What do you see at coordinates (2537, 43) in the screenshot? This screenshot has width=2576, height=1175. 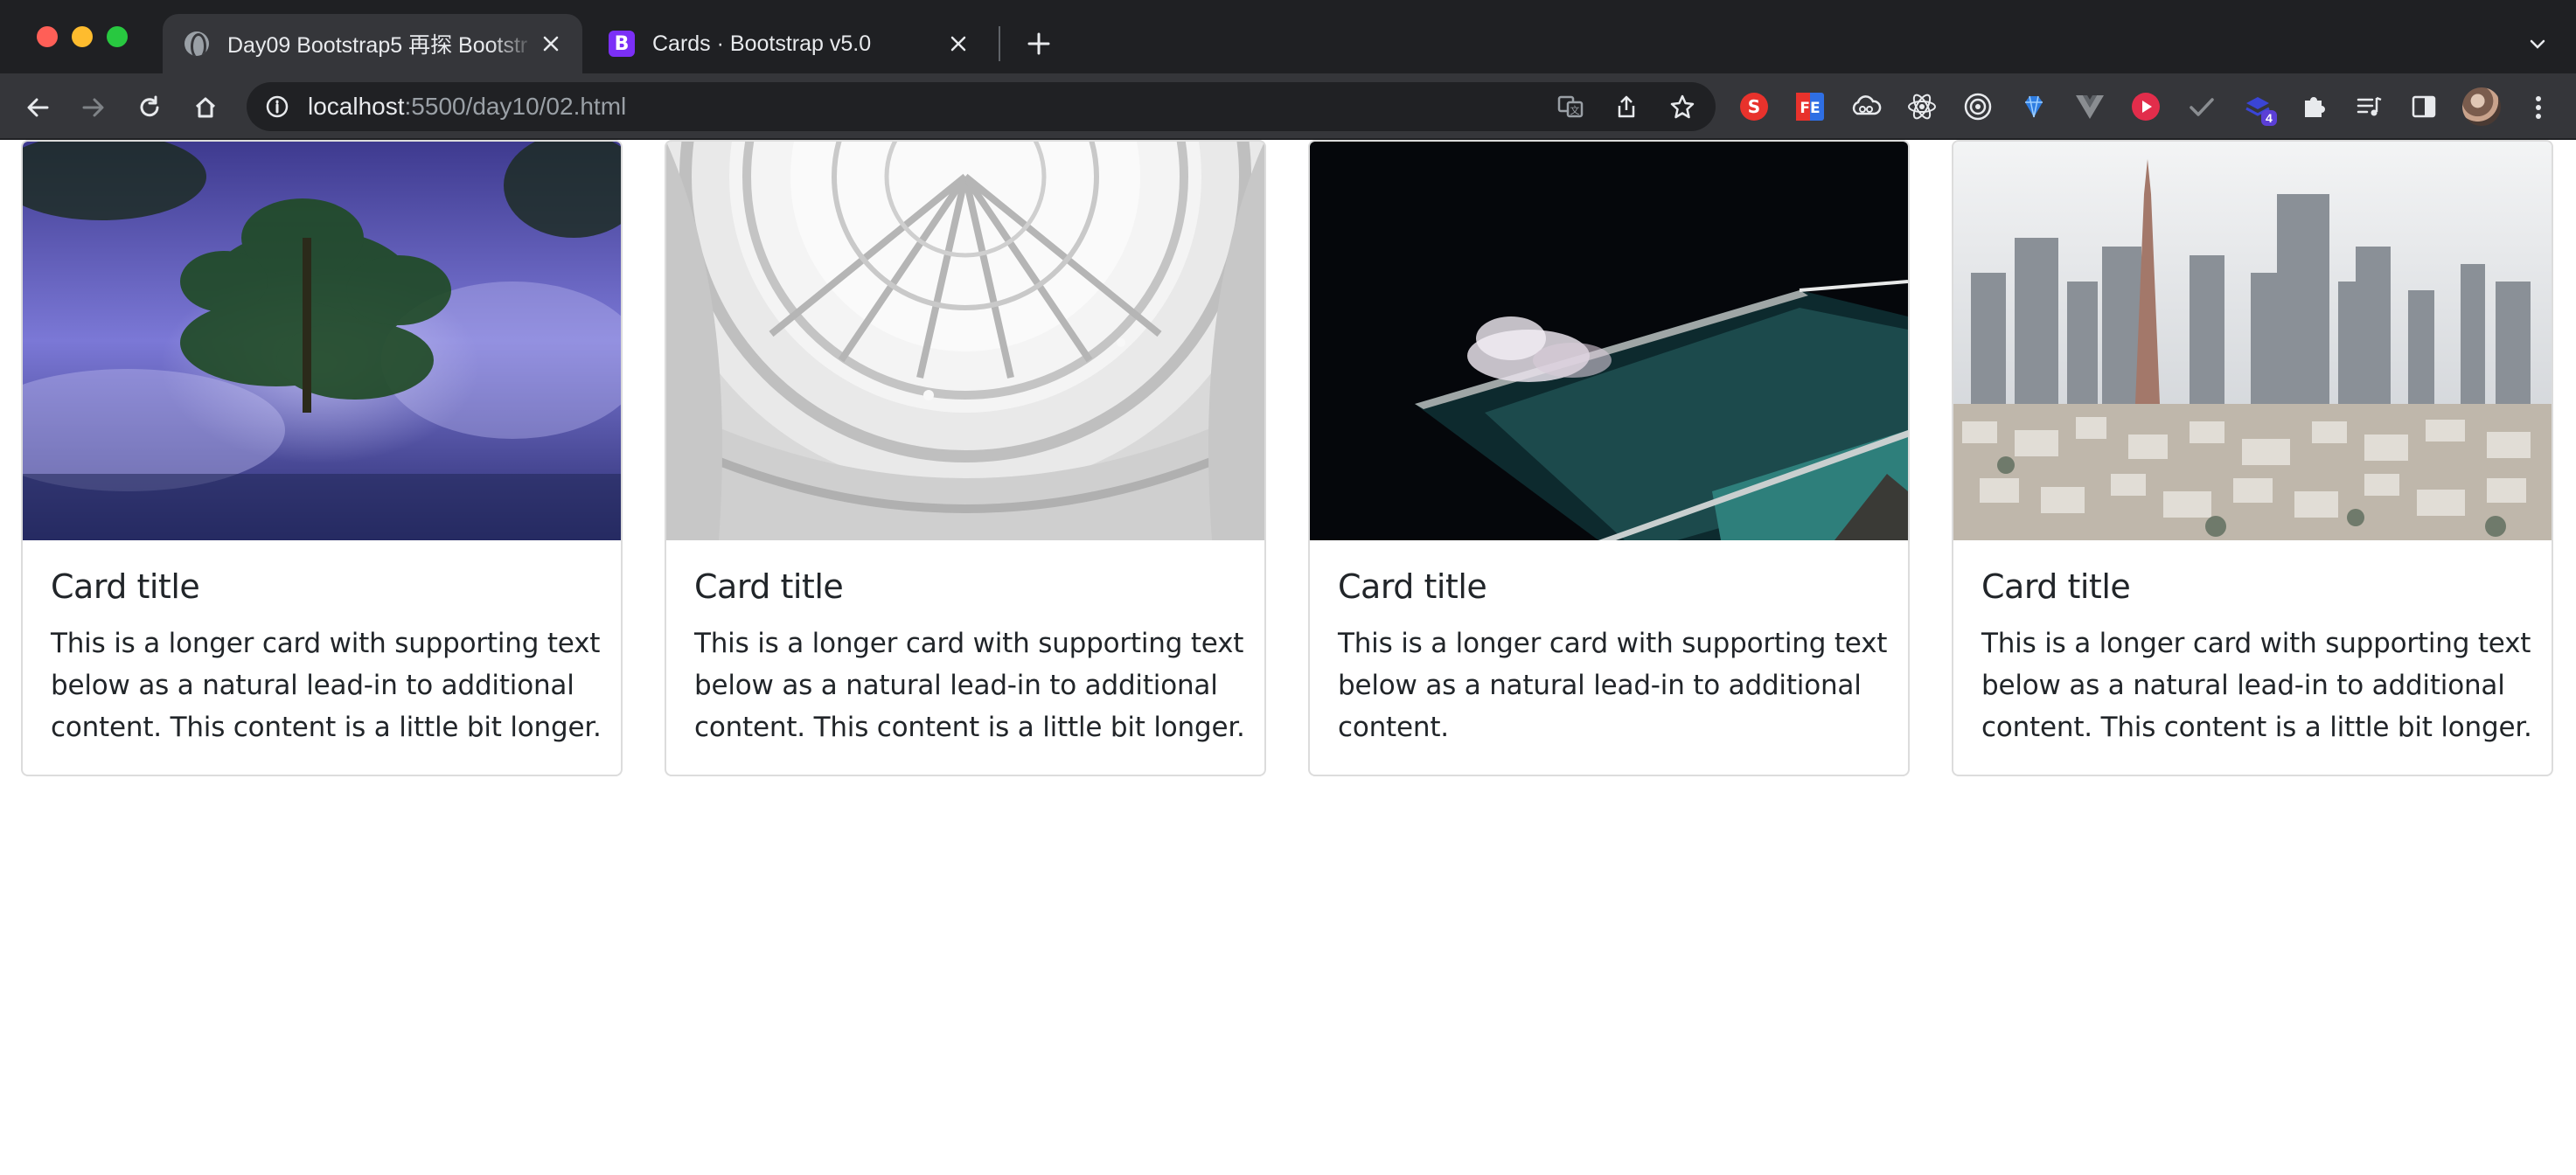 I see `chevron-down-icon` at bounding box center [2537, 43].